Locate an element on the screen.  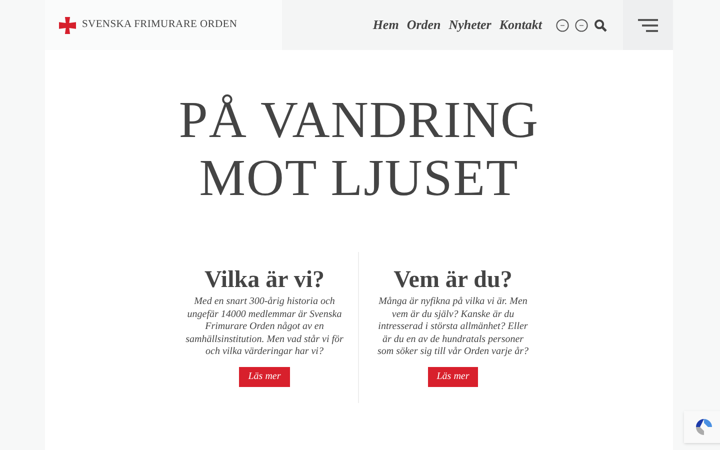
hero-title: PÅ VANDRING is located at coordinates (359, 121).